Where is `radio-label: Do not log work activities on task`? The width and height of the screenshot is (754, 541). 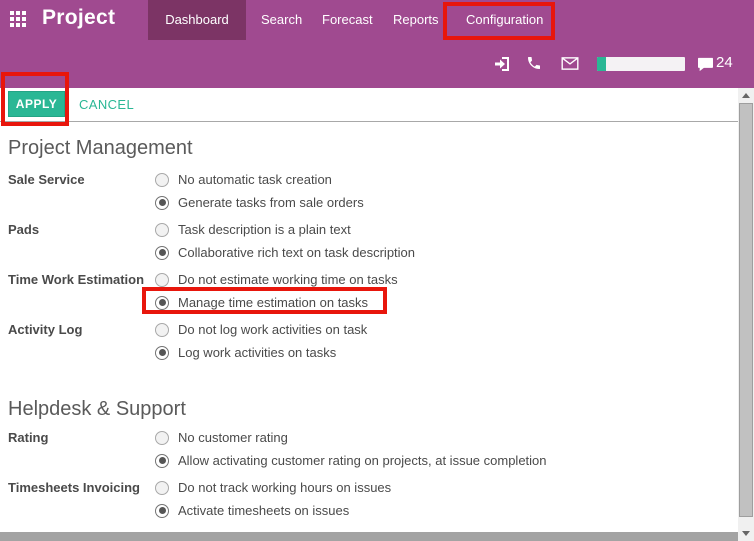 radio-label: Do not log work activities on task is located at coordinates (273, 329).